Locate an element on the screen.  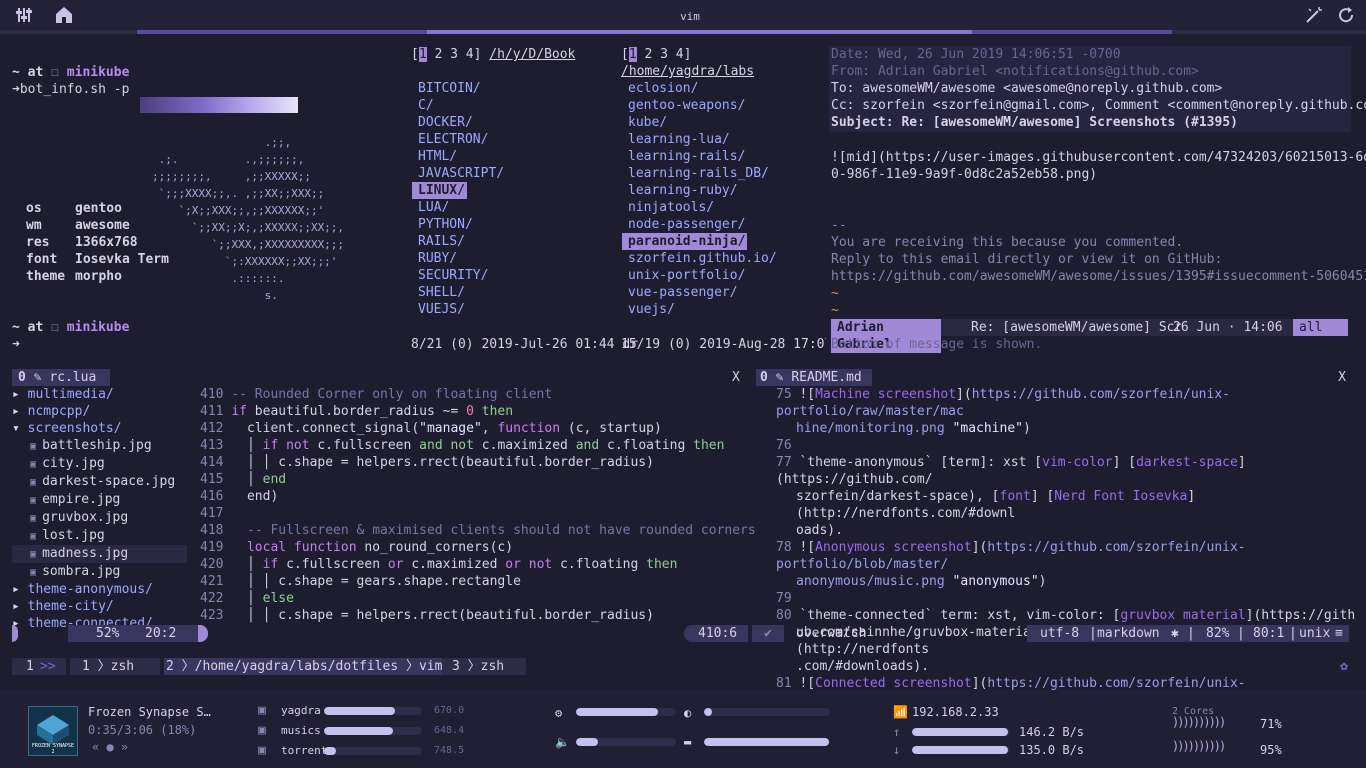
dir-item: VUEJS/ is located at coordinates (461, 309).